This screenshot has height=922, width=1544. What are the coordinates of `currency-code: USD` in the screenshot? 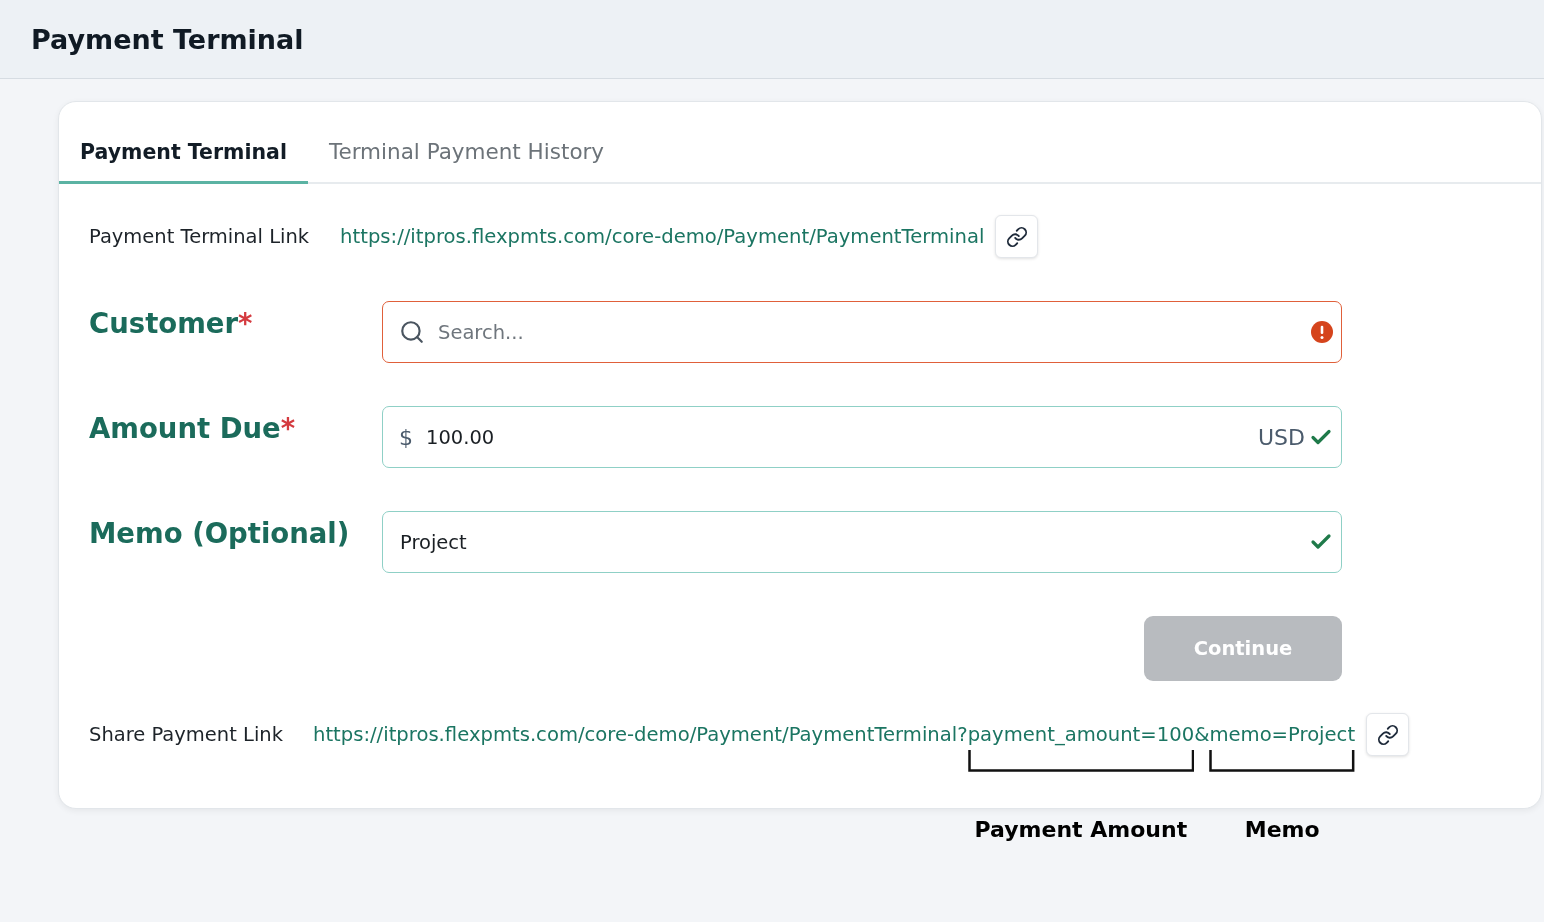 It's located at (1281, 437).